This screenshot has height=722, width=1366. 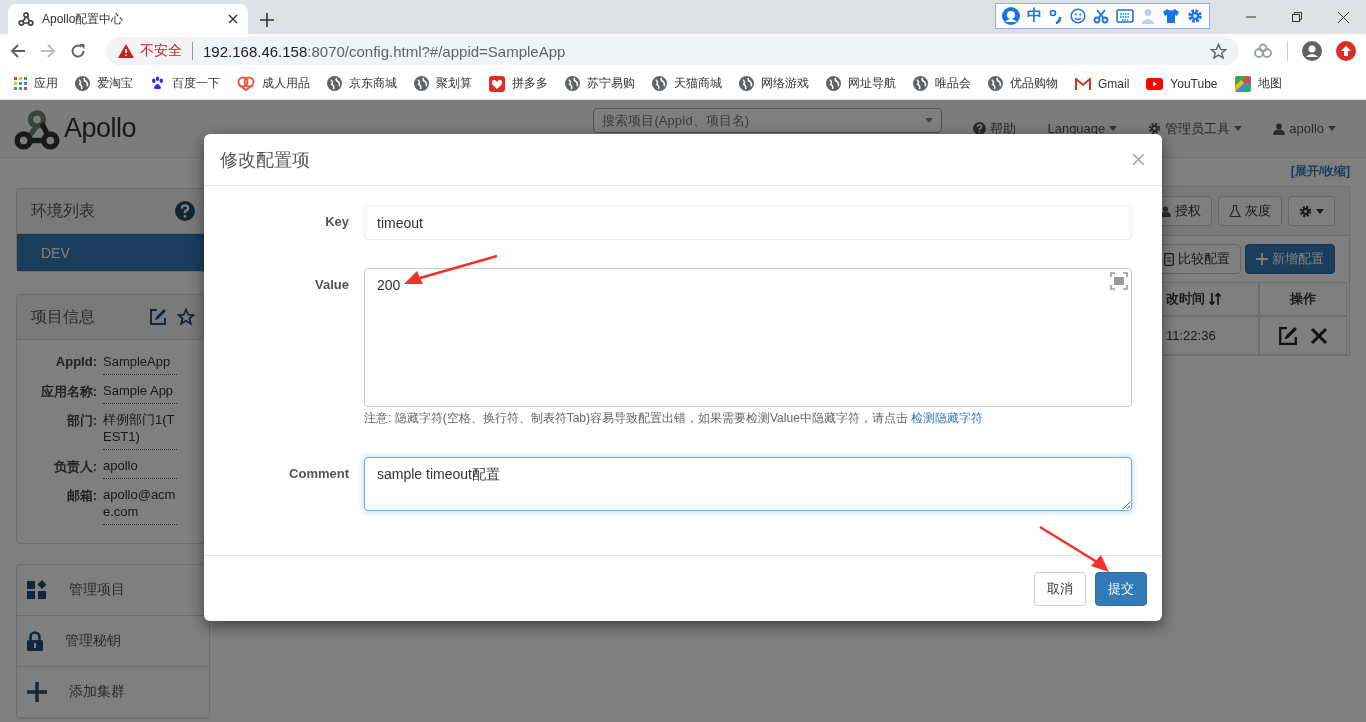 What do you see at coordinates (75, 362) in the screenshot?
I see `field-label: AppId:` at bounding box center [75, 362].